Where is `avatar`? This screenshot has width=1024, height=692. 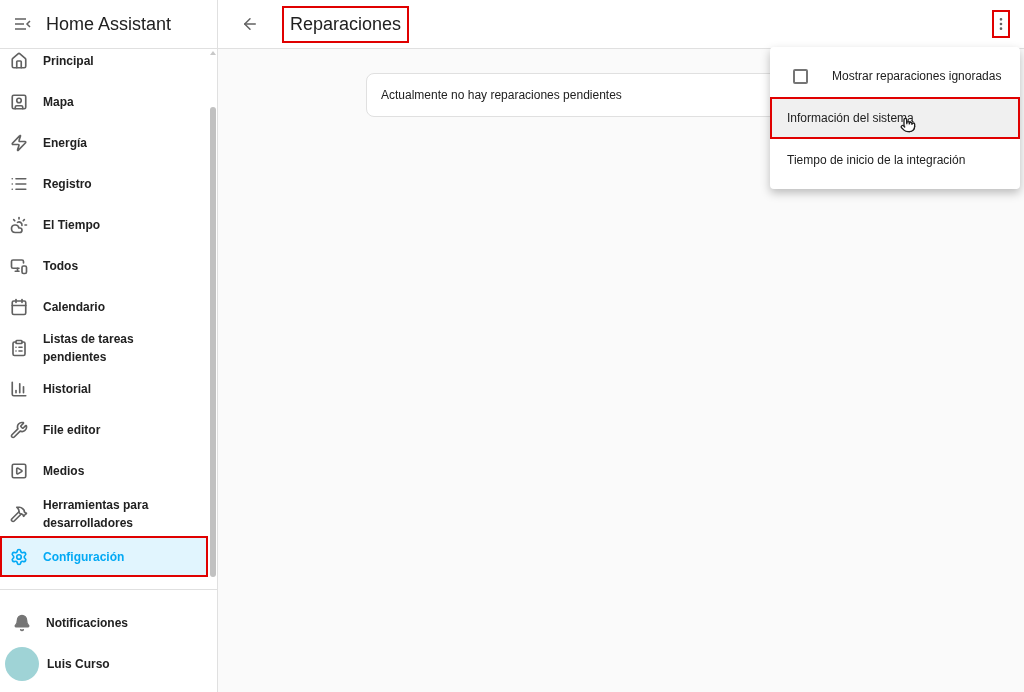
avatar is located at coordinates (22, 663).